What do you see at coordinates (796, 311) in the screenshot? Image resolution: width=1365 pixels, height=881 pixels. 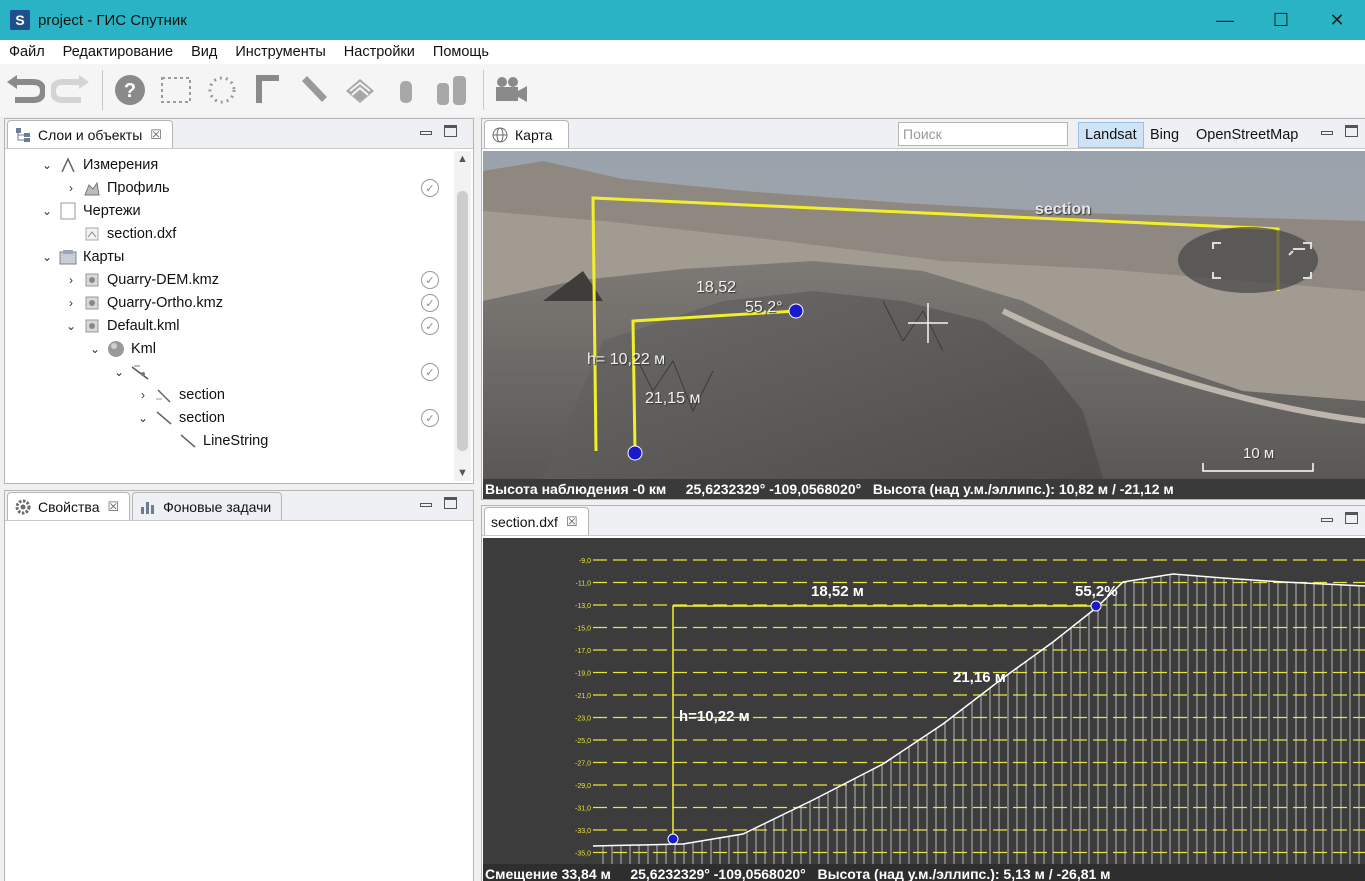 I see `measure-point-top` at bounding box center [796, 311].